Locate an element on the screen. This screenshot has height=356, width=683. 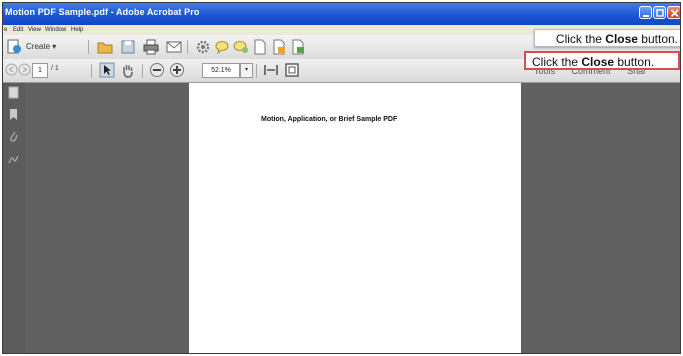
next-page-icon is located at coordinates (24, 69).